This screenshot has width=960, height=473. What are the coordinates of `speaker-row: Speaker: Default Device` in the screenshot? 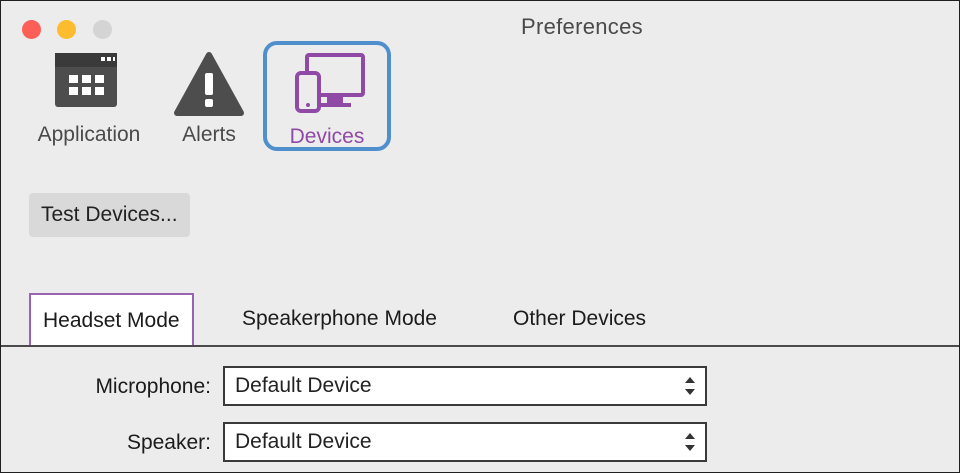 It's located at (480, 443).